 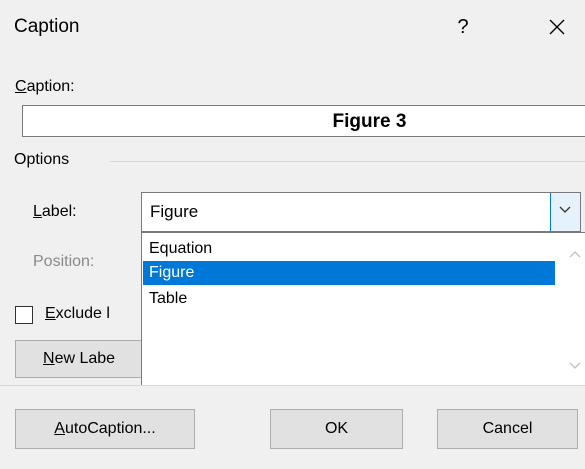 I want to click on dropdown-item-figure: Figure, so click(x=349, y=273).